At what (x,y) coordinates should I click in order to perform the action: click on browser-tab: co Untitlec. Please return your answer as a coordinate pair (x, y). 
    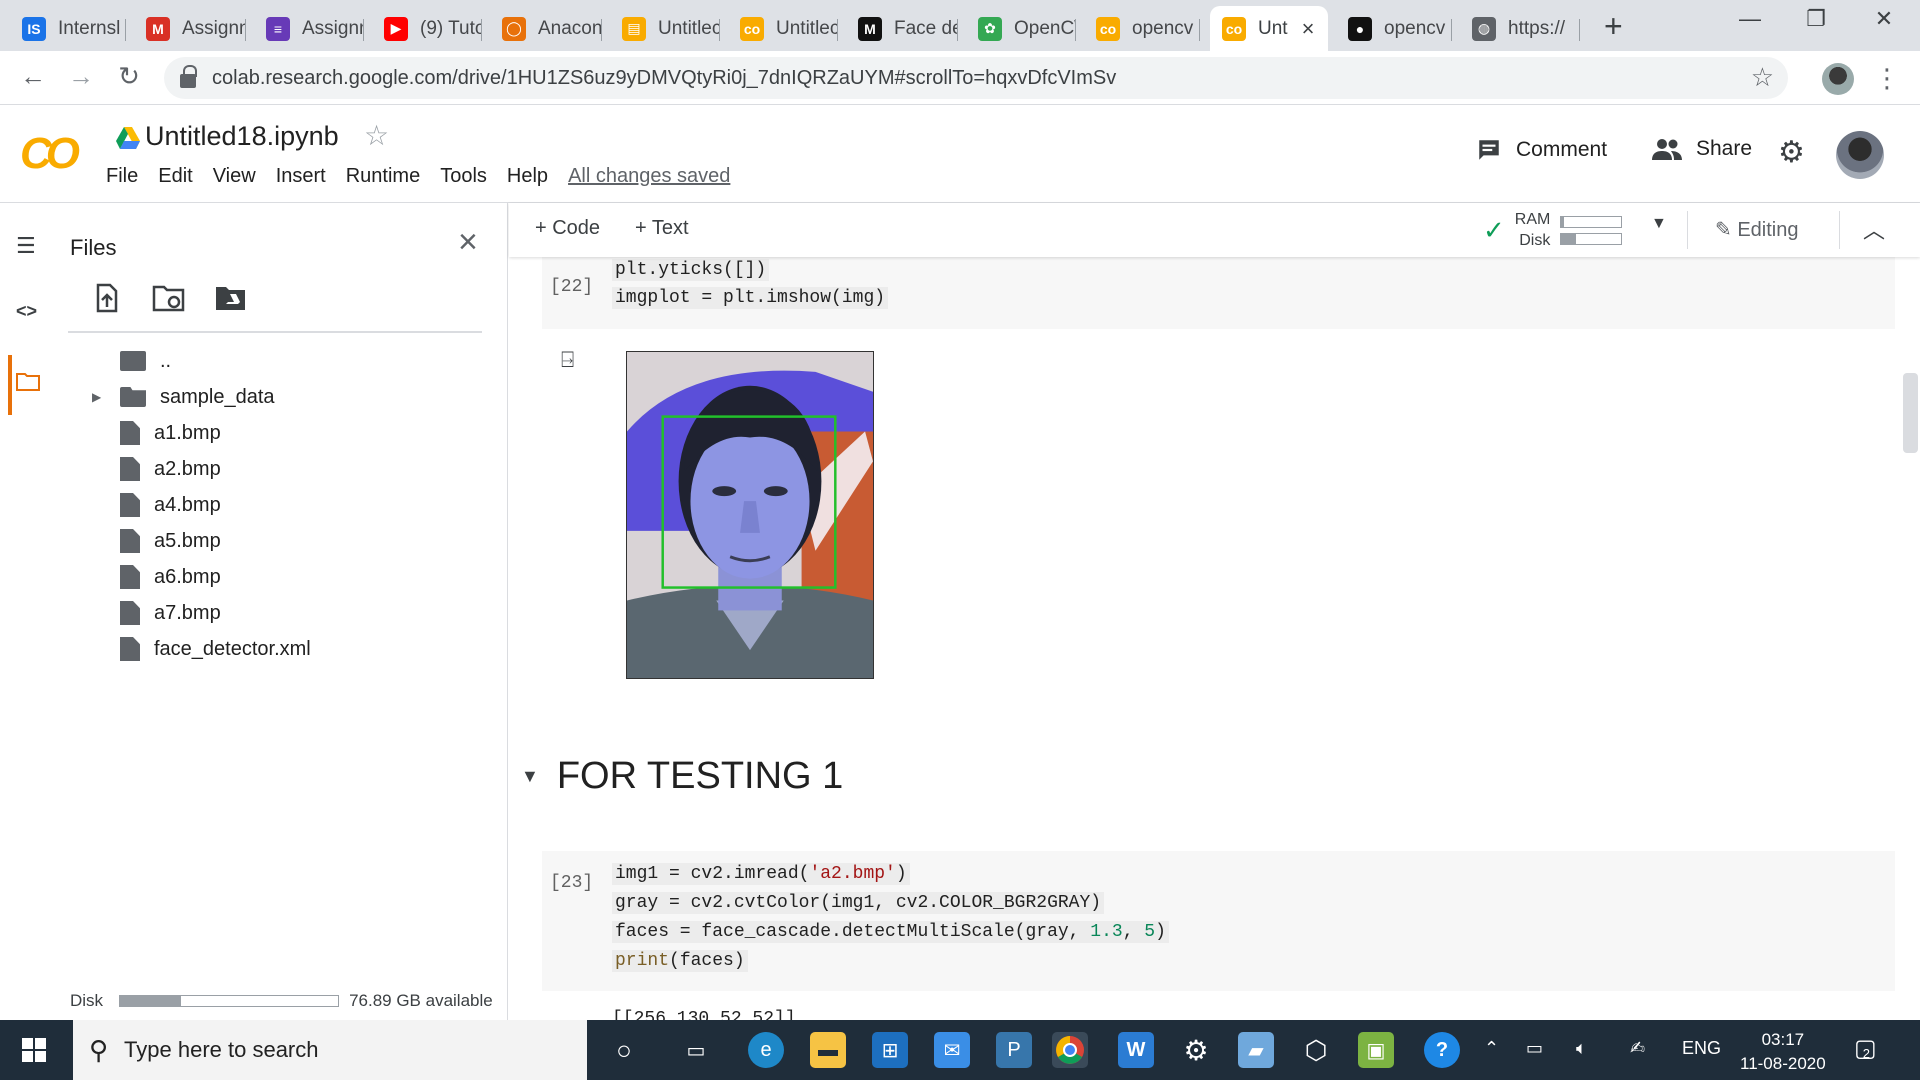
    Looking at the image, I should click on (783, 28).